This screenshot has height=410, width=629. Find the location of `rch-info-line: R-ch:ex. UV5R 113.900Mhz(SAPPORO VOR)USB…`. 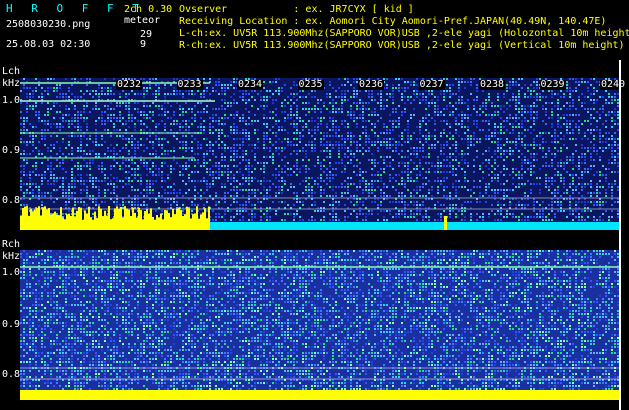

rch-info-line: R-ch:ex. UV5R 113.900Mhz(SAPPORO VOR)USB… is located at coordinates (402, 45).